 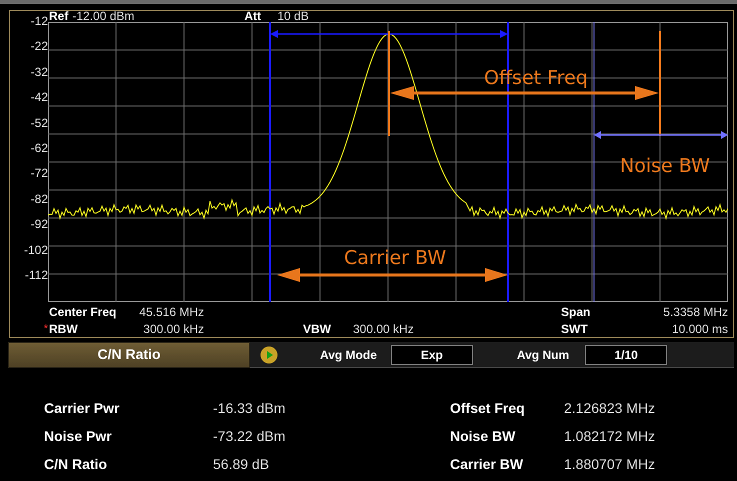 What do you see at coordinates (695, 312) in the screenshot?
I see `setting-value: 5.3358 MHz` at bounding box center [695, 312].